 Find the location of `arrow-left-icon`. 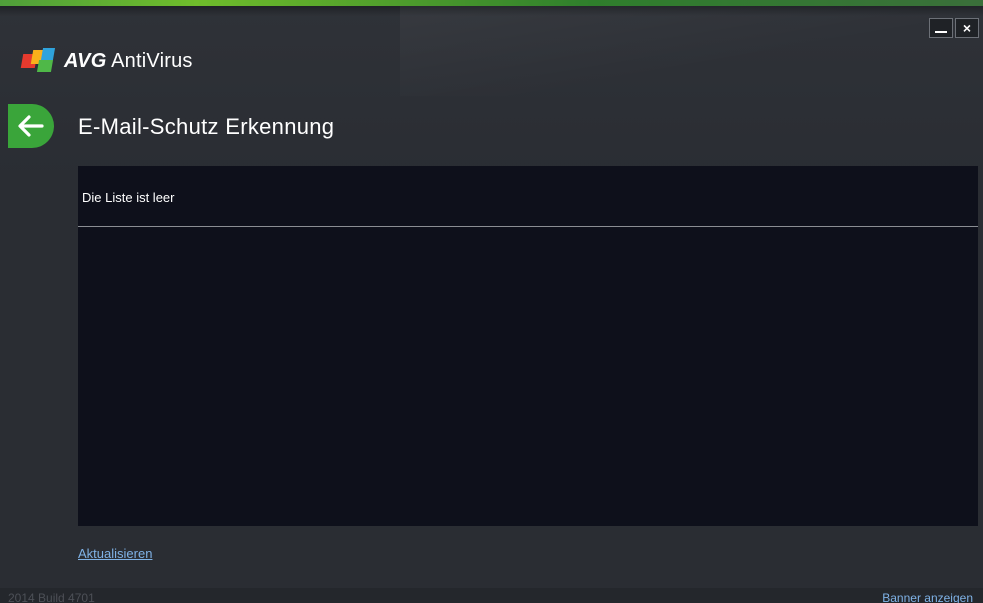

arrow-left-icon is located at coordinates (31, 126).